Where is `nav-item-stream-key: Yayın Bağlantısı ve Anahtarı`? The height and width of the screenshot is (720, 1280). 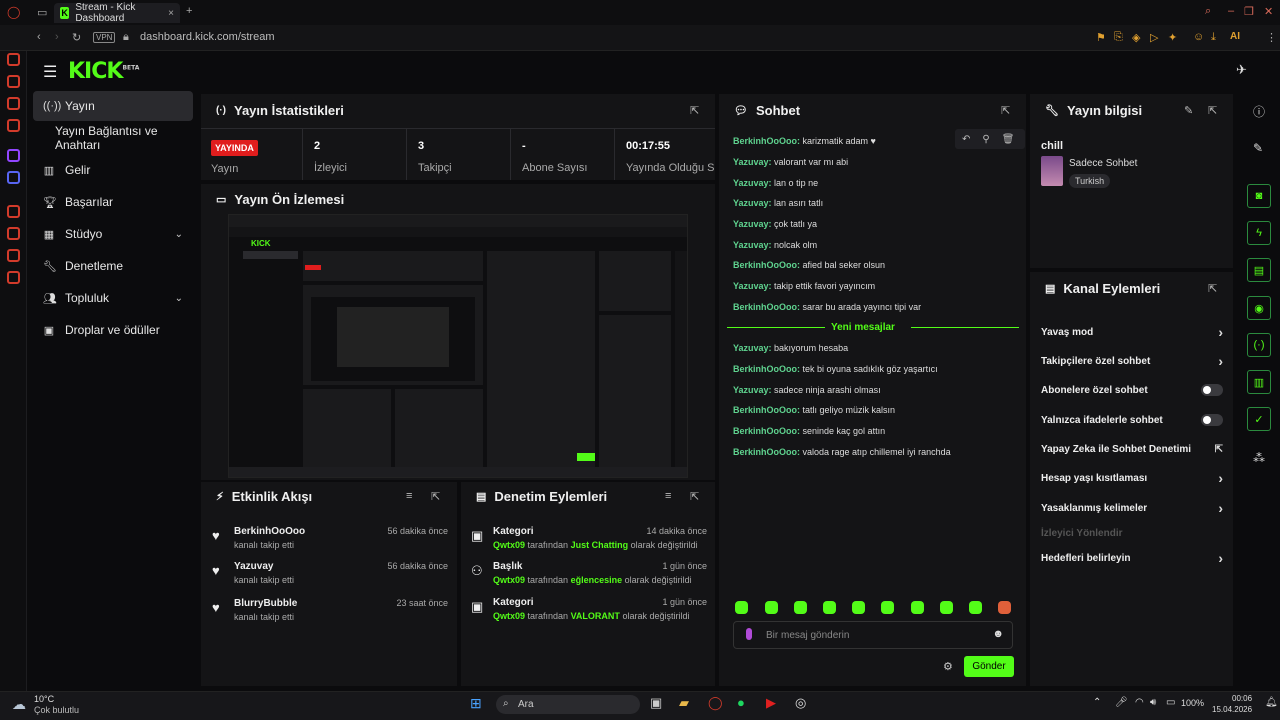 nav-item-stream-key: Yayın Bağlantısı ve Anahtarı is located at coordinates (113, 138).